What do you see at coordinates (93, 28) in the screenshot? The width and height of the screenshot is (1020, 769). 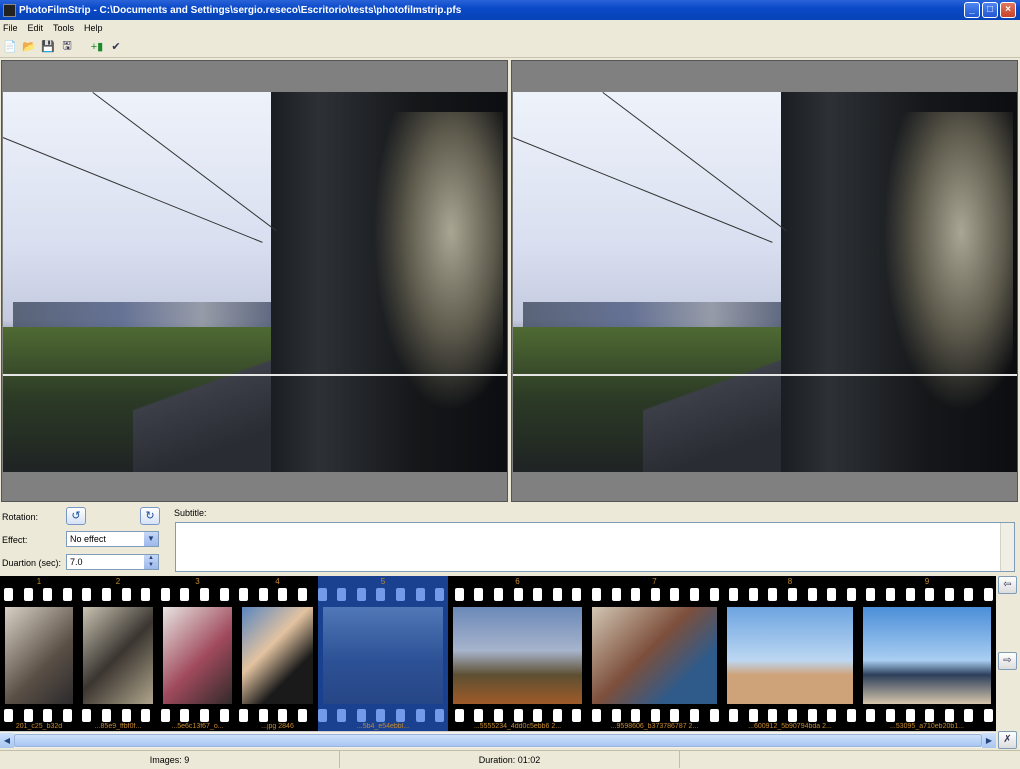 I see `menu-help: Help` at bounding box center [93, 28].